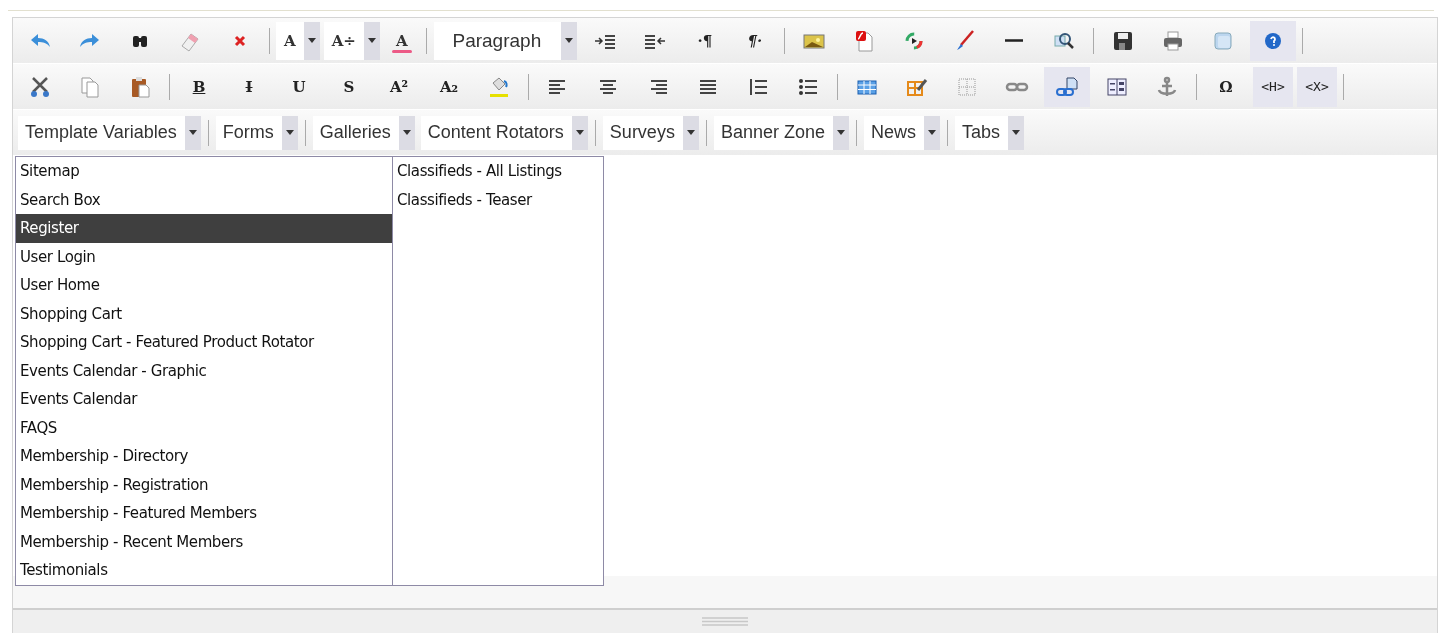 This screenshot has width=1442, height=633. Describe the element at coordinates (204, 484) in the screenshot. I see `list-item: Membership - Registration` at that location.